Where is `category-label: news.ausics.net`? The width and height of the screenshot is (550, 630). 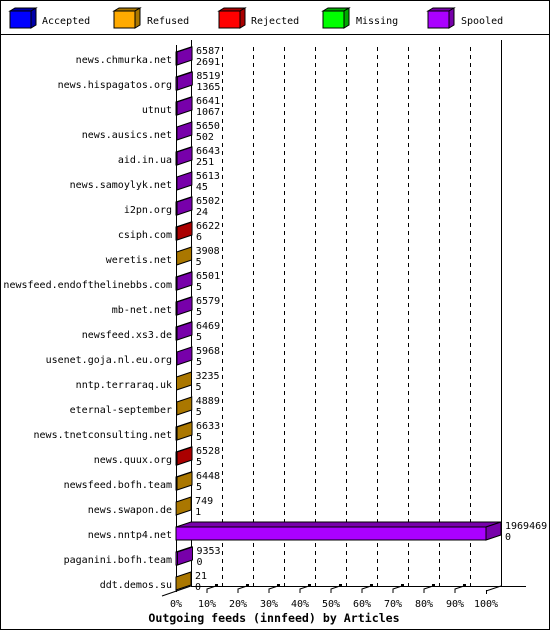 category-label: news.ausics.net is located at coordinates (127, 135).